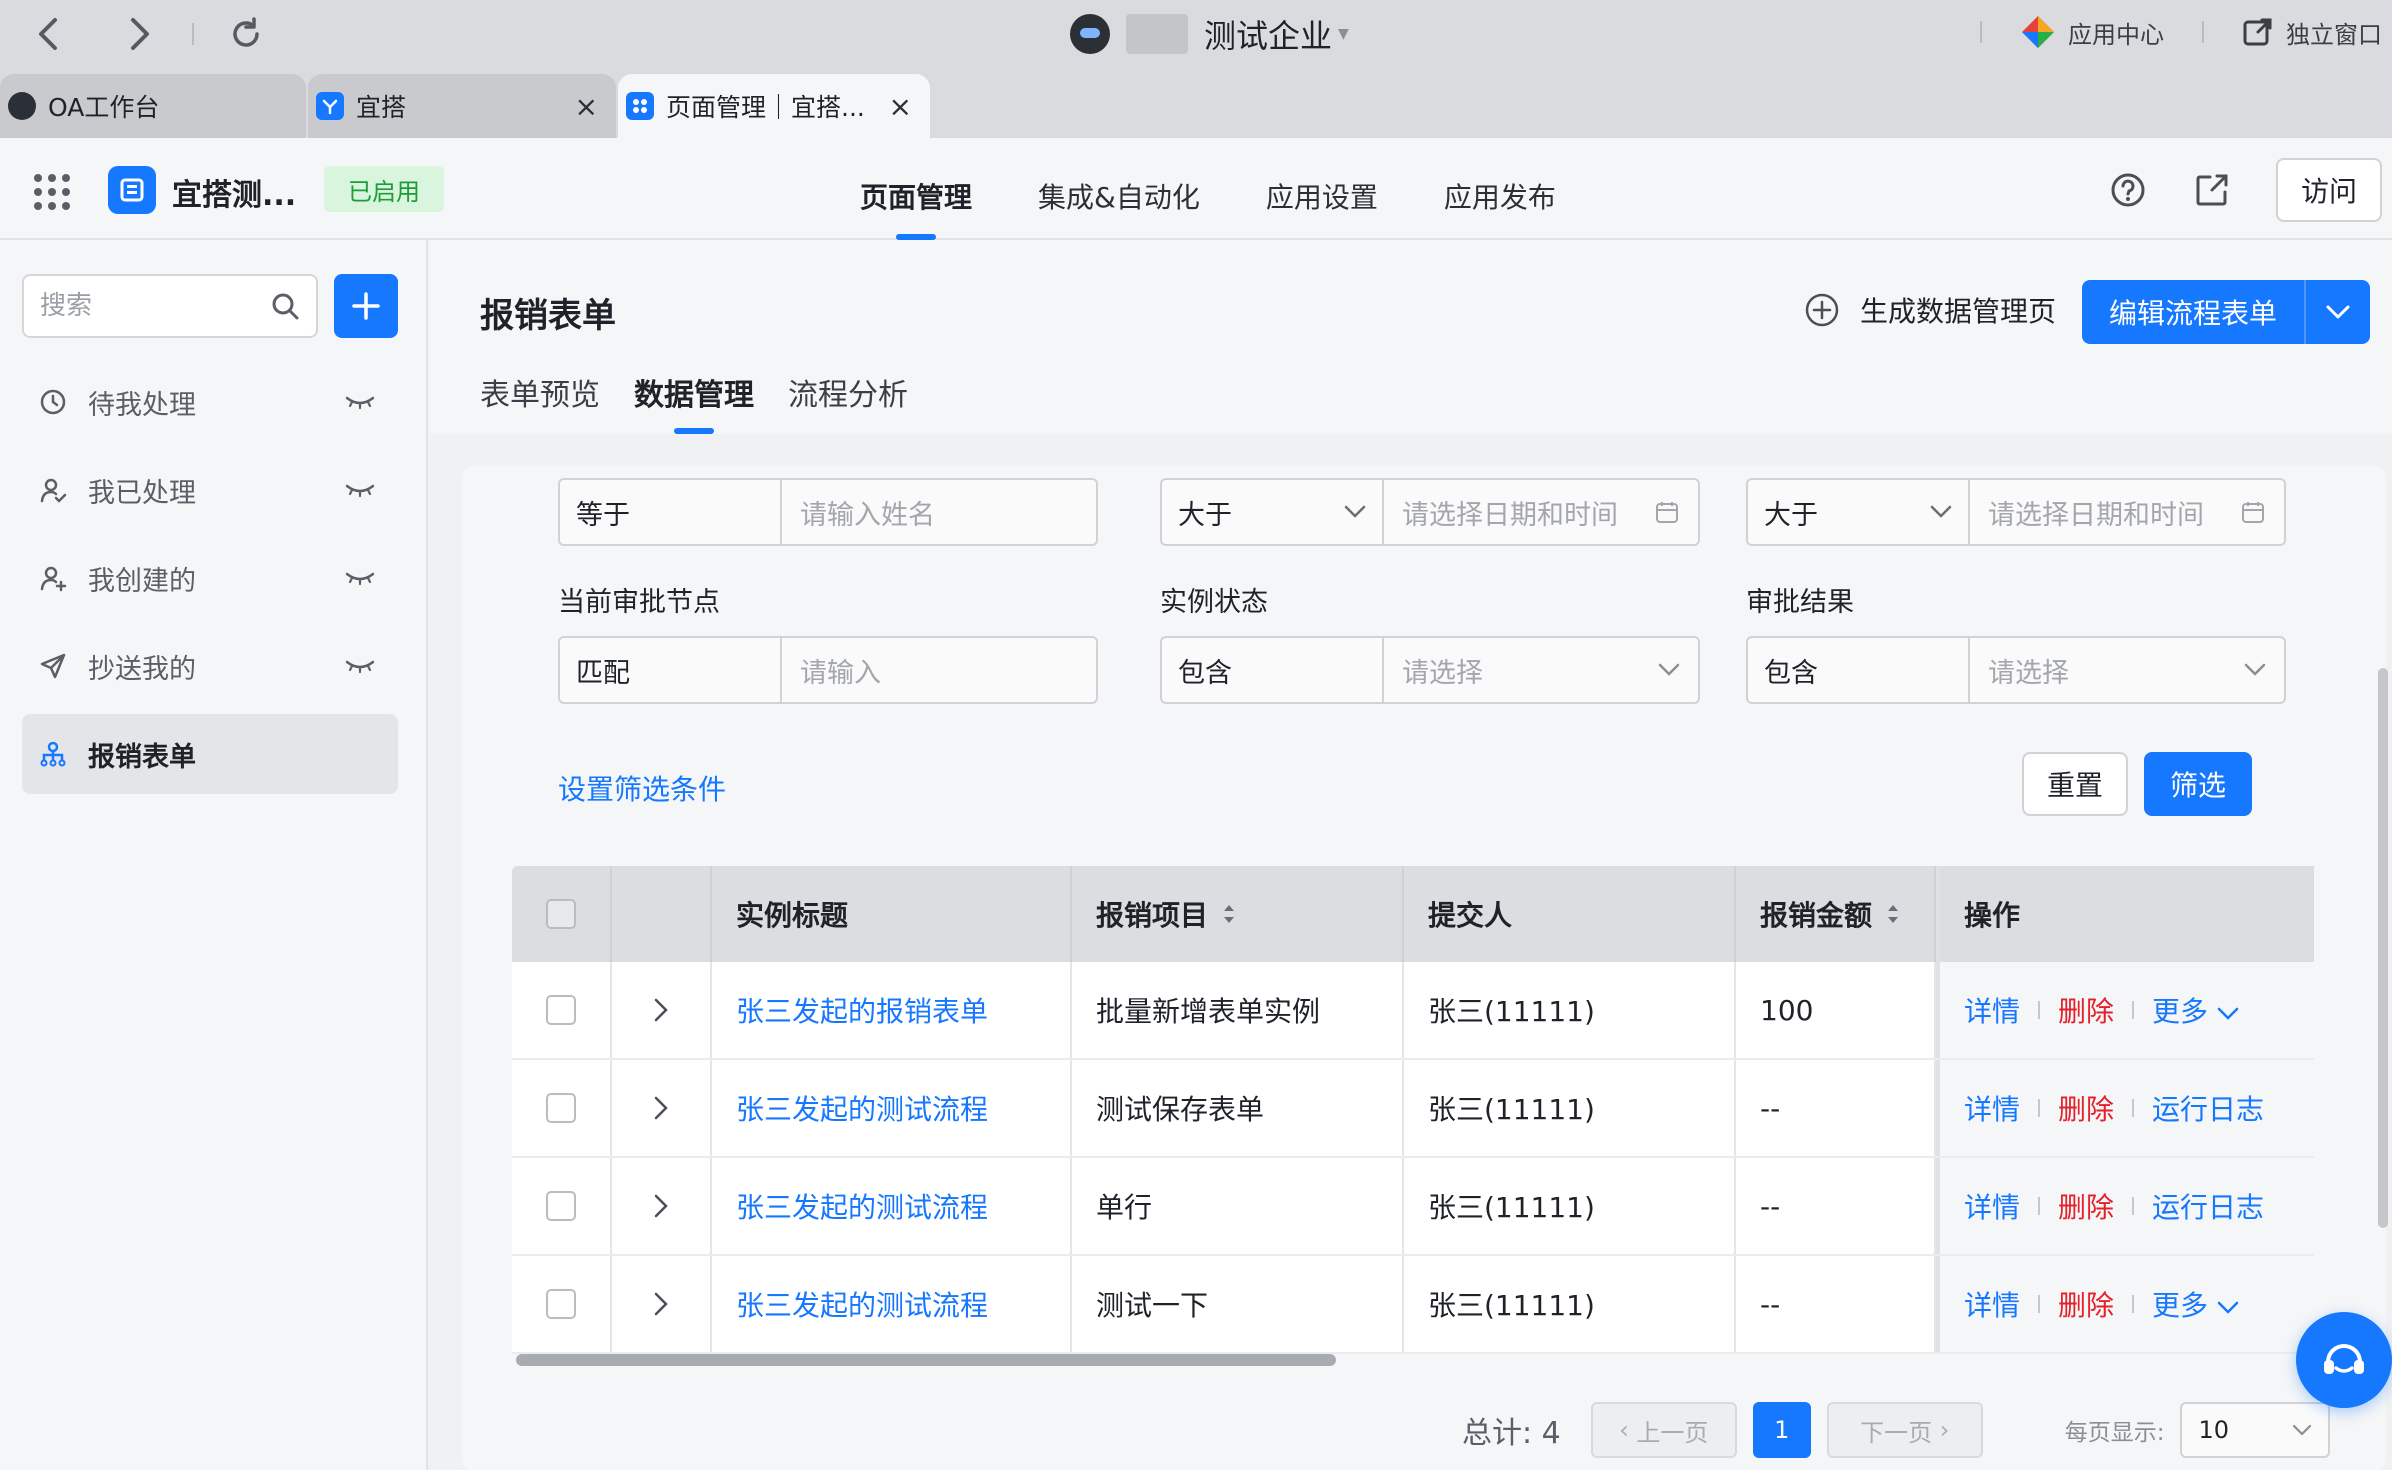 This screenshot has width=2392, height=1470. What do you see at coordinates (2255, 1430) in the screenshot?
I see `page-size-select: 10` at bounding box center [2255, 1430].